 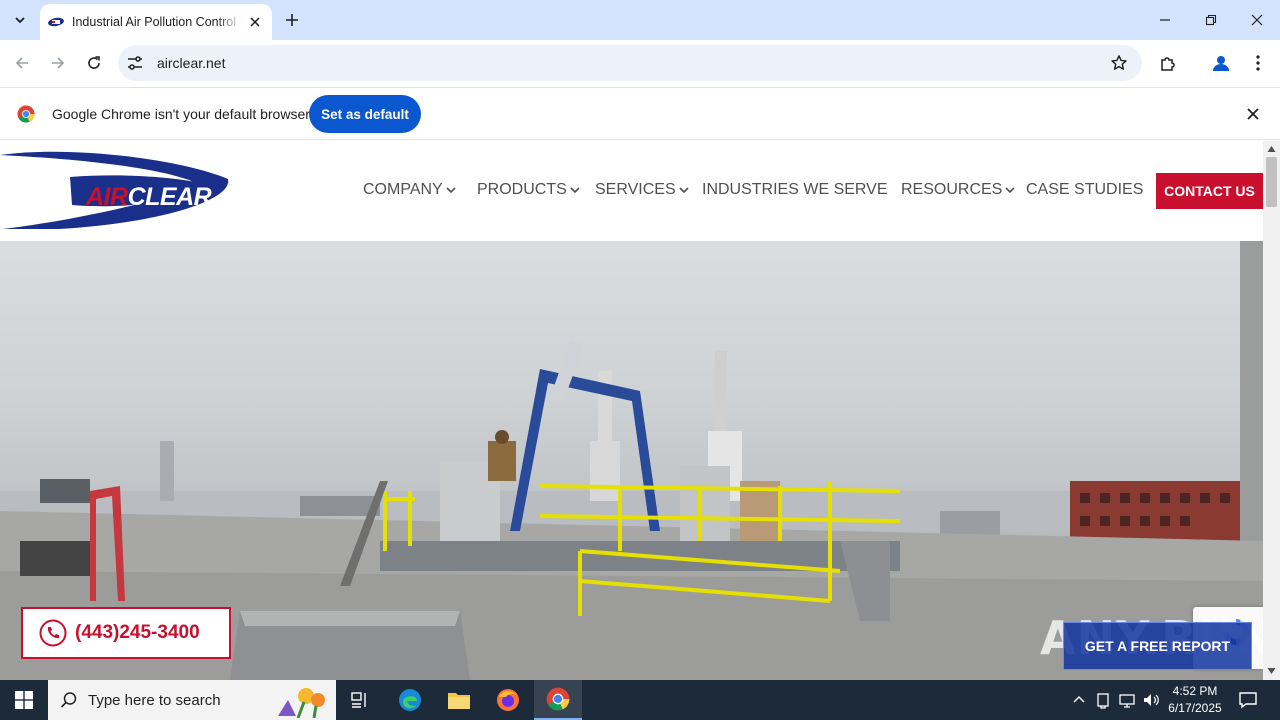 I want to click on profile-icon, so click(x=1221, y=63).